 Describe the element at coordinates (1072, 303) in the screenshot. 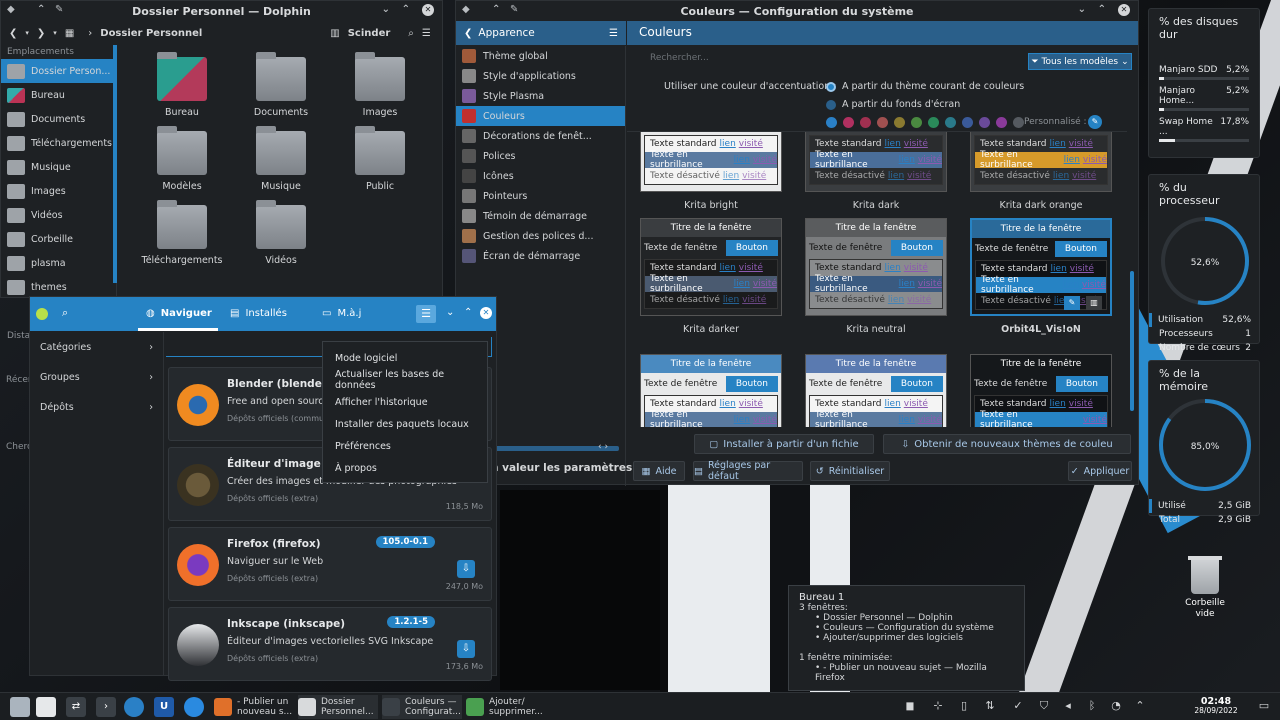

I see `edit-icon: ✎` at that location.